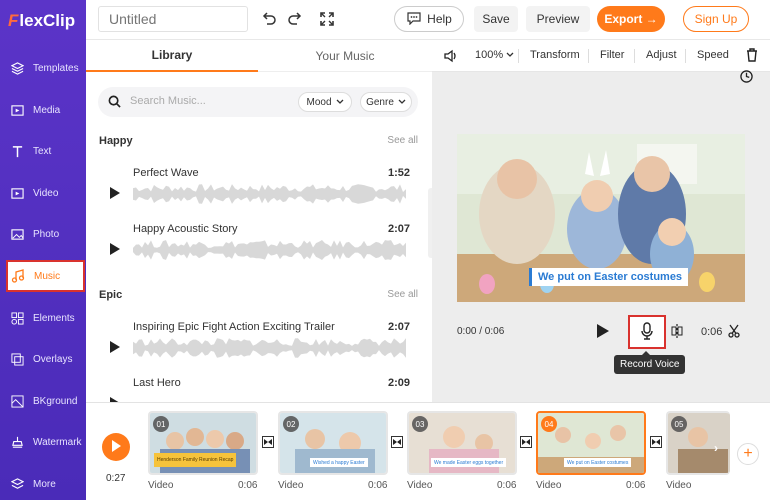 The height and width of the screenshot is (500, 770). What do you see at coordinates (43, 68) in the screenshot?
I see `sidebar-item-templates: Templates` at bounding box center [43, 68].